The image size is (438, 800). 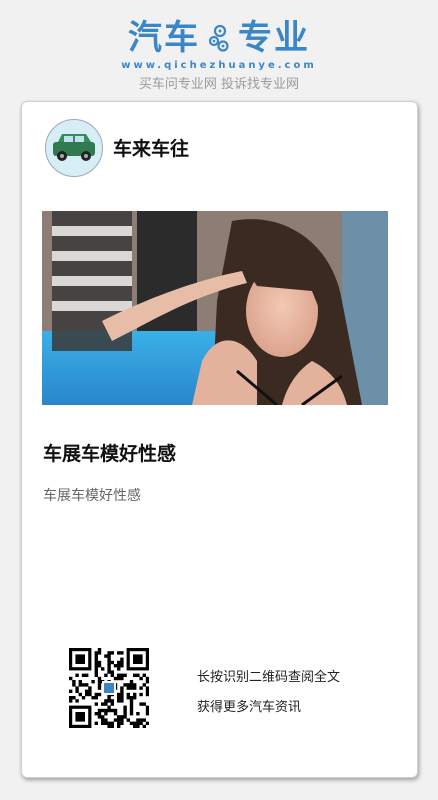 I want to click on logo-text-left: 汽车, so click(x=164, y=38).